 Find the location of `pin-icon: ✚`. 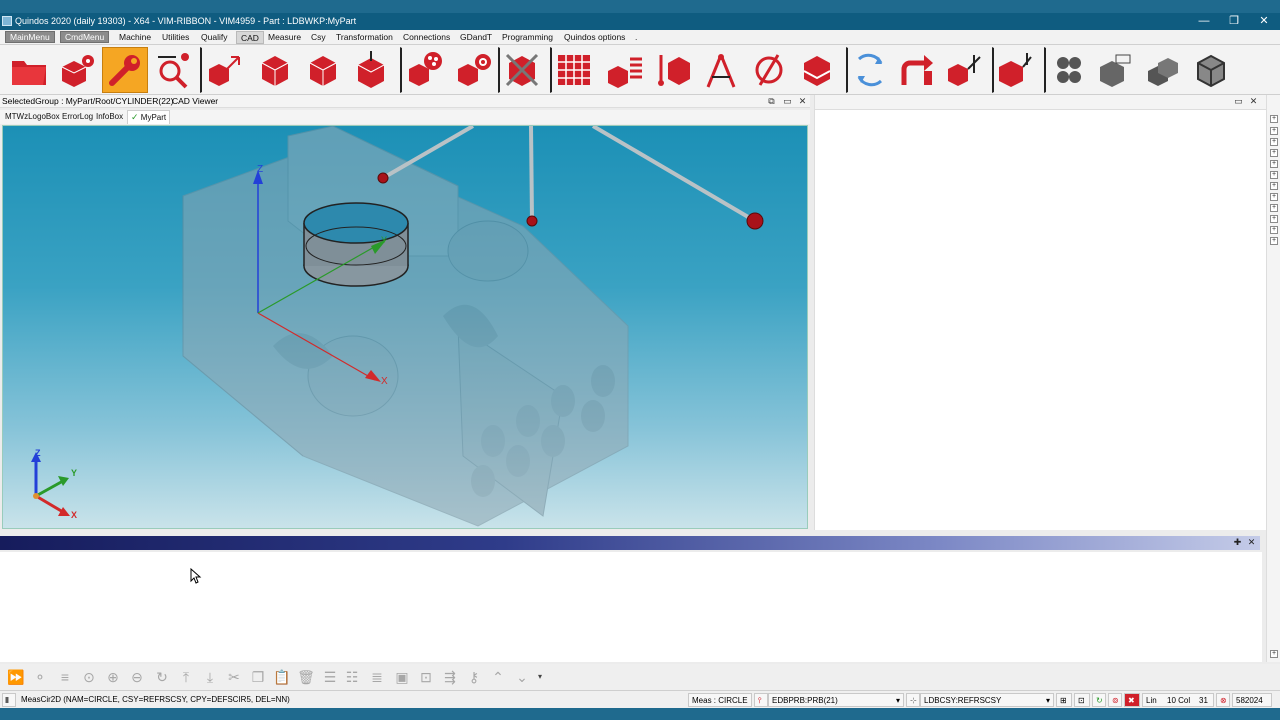

pin-icon: ✚ is located at coordinates (1237, 542).